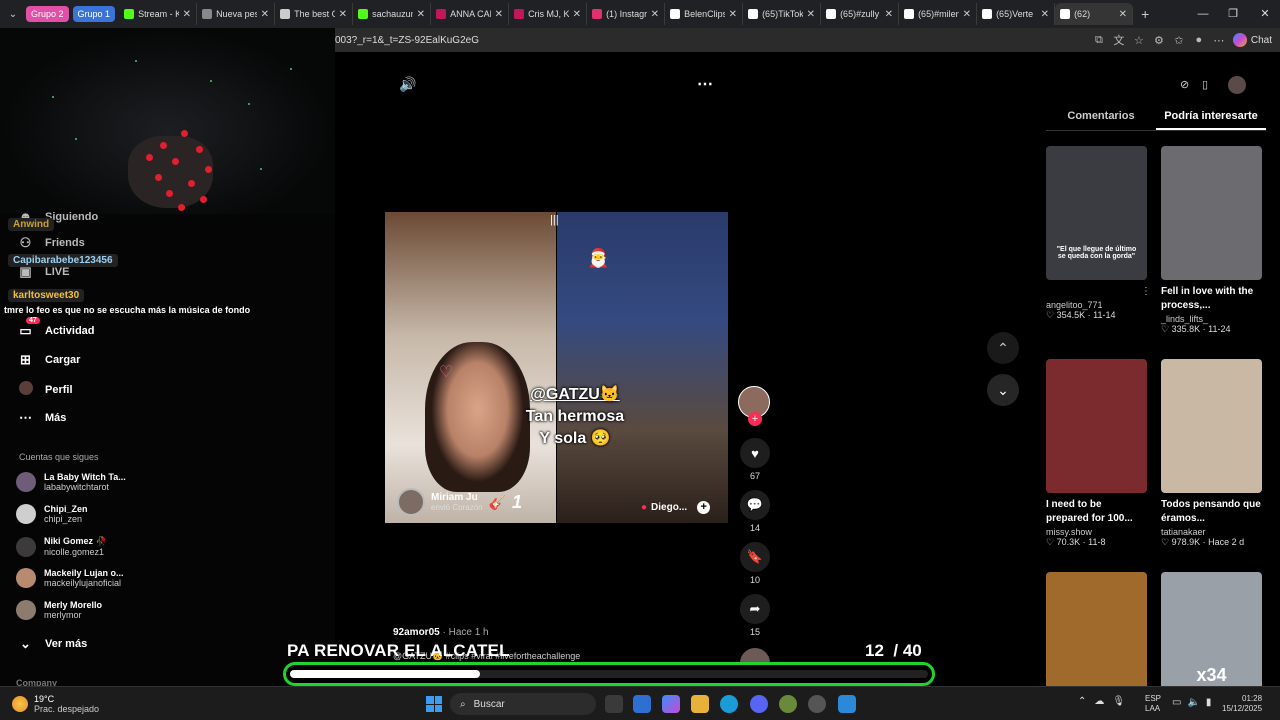 The image size is (1280, 720). What do you see at coordinates (441, 632) in the screenshot?
I see `video-author: 92amor05 · Hace 1 h` at bounding box center [441, 632].